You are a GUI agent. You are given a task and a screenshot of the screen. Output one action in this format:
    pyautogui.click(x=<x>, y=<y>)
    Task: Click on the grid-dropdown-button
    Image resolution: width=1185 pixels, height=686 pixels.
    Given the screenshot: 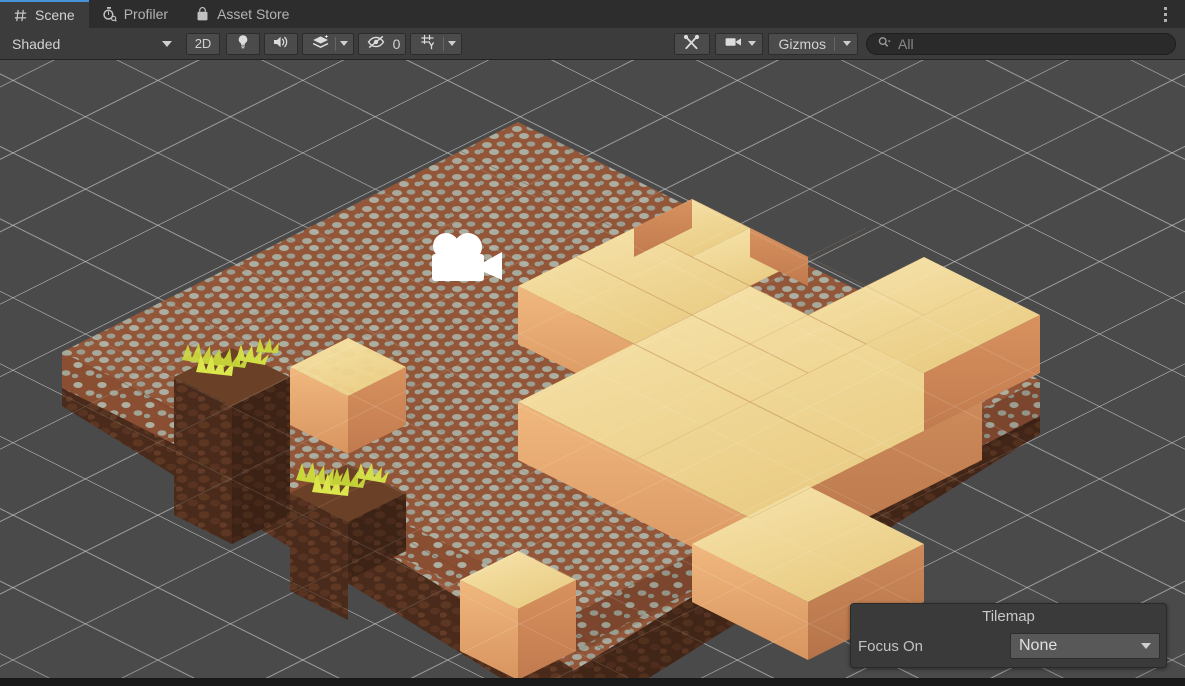 What is the action you would take?
    pyautogui.click(x=436, y=43)
    